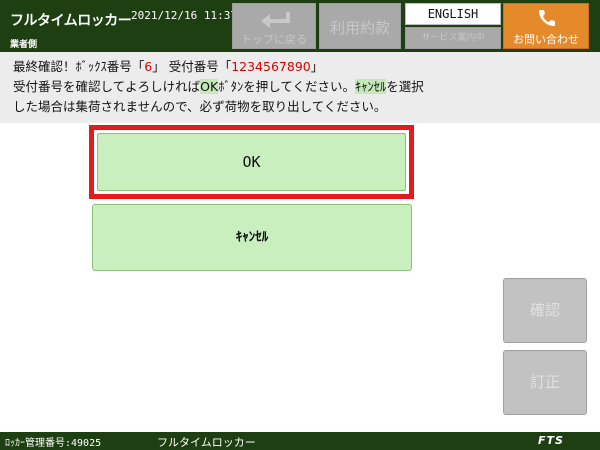  I want to click on brand-logo: フルタイムロッカー, so click(71, 21).